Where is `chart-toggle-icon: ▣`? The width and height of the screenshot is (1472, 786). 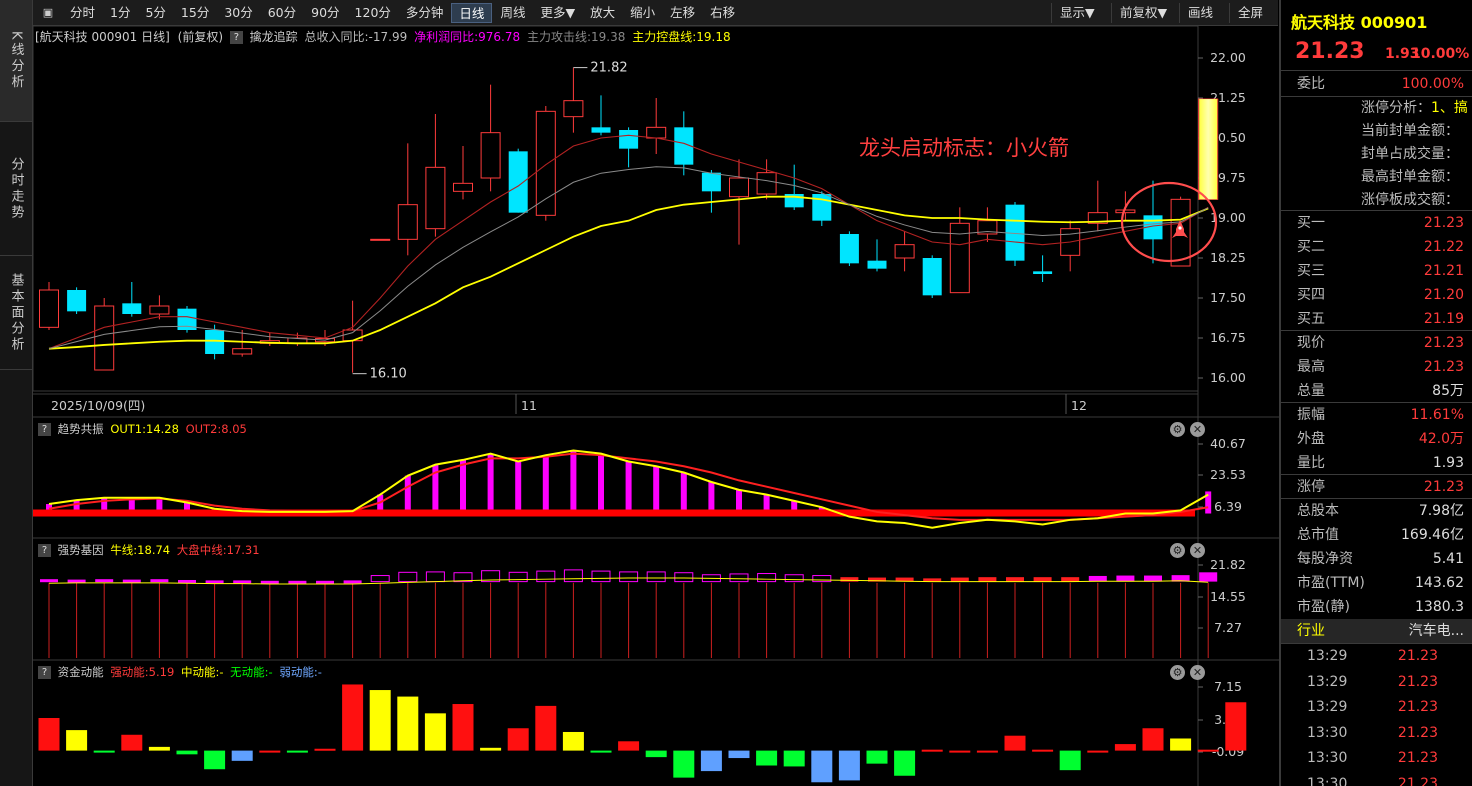
chart-toggle-icon: ▣ is located at coordinates (48, 13).